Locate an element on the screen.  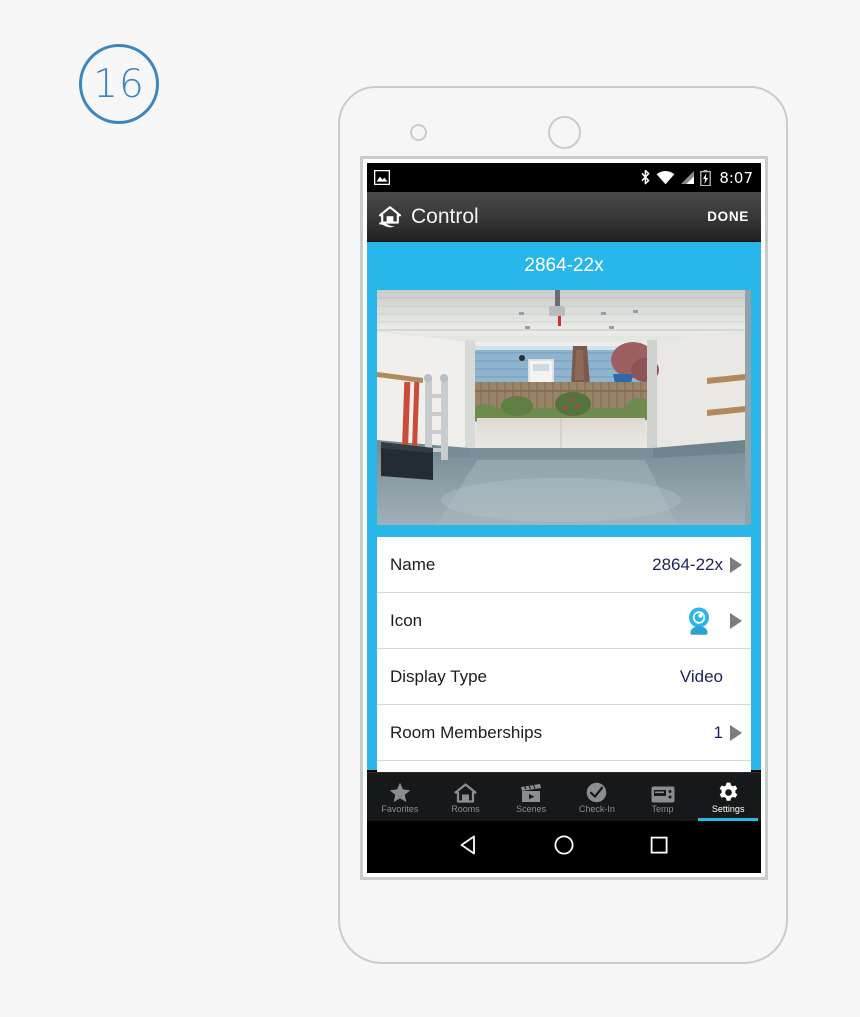
page-title: Control is located at coordinates (445, 216).